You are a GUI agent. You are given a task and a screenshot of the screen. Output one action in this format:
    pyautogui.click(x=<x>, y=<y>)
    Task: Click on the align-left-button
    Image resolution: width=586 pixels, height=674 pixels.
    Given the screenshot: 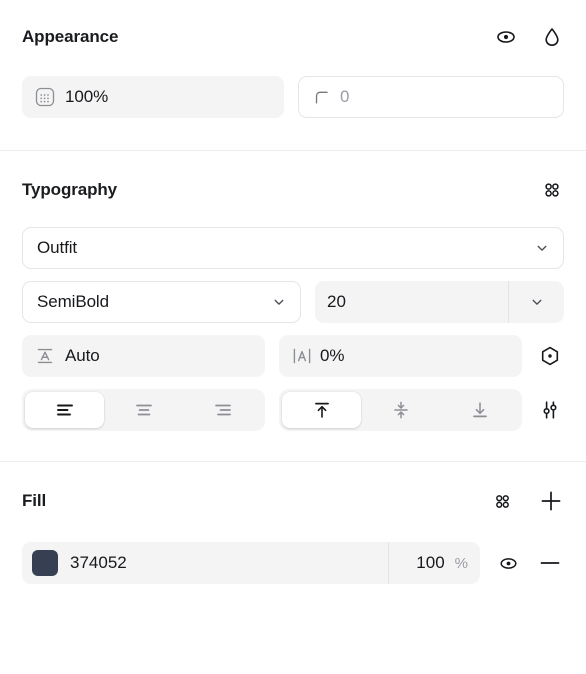 What is the action you would take?
    pyautogui.click(x=64, y=410)
    